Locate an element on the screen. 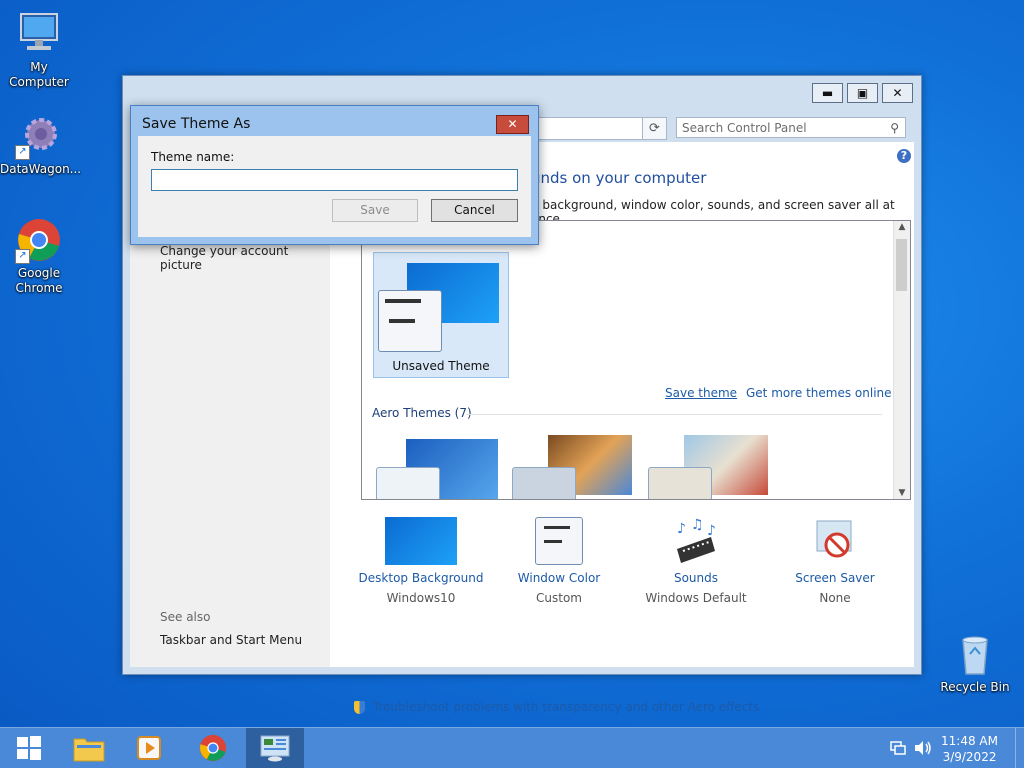  window-color-value: Custom is located at coordinates (559, 598).